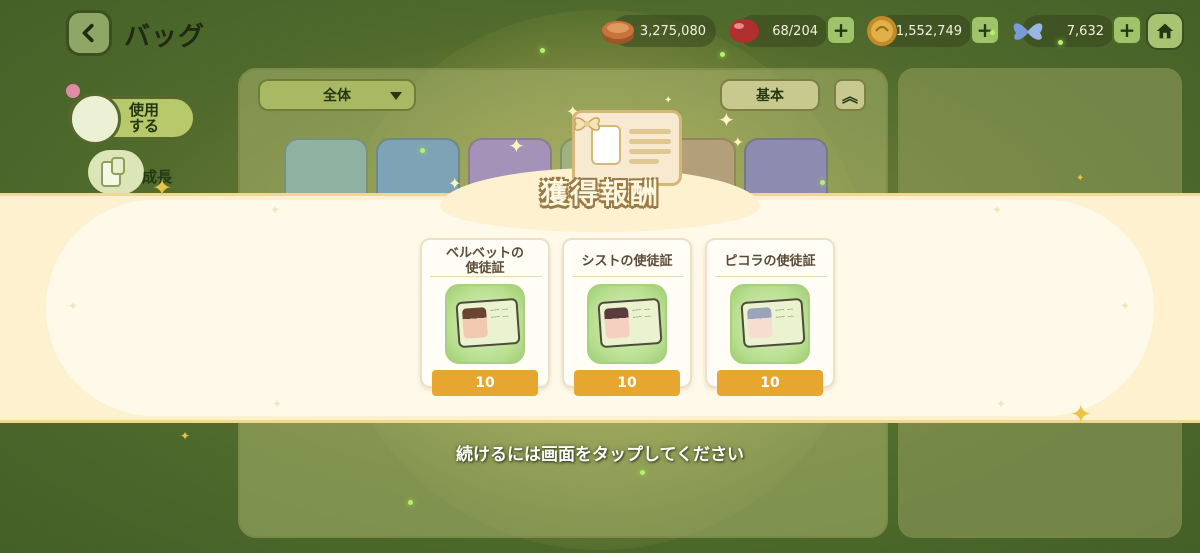 The image size is (1200, 553). I want to click on sort-button: 基本, so click(770, 95).